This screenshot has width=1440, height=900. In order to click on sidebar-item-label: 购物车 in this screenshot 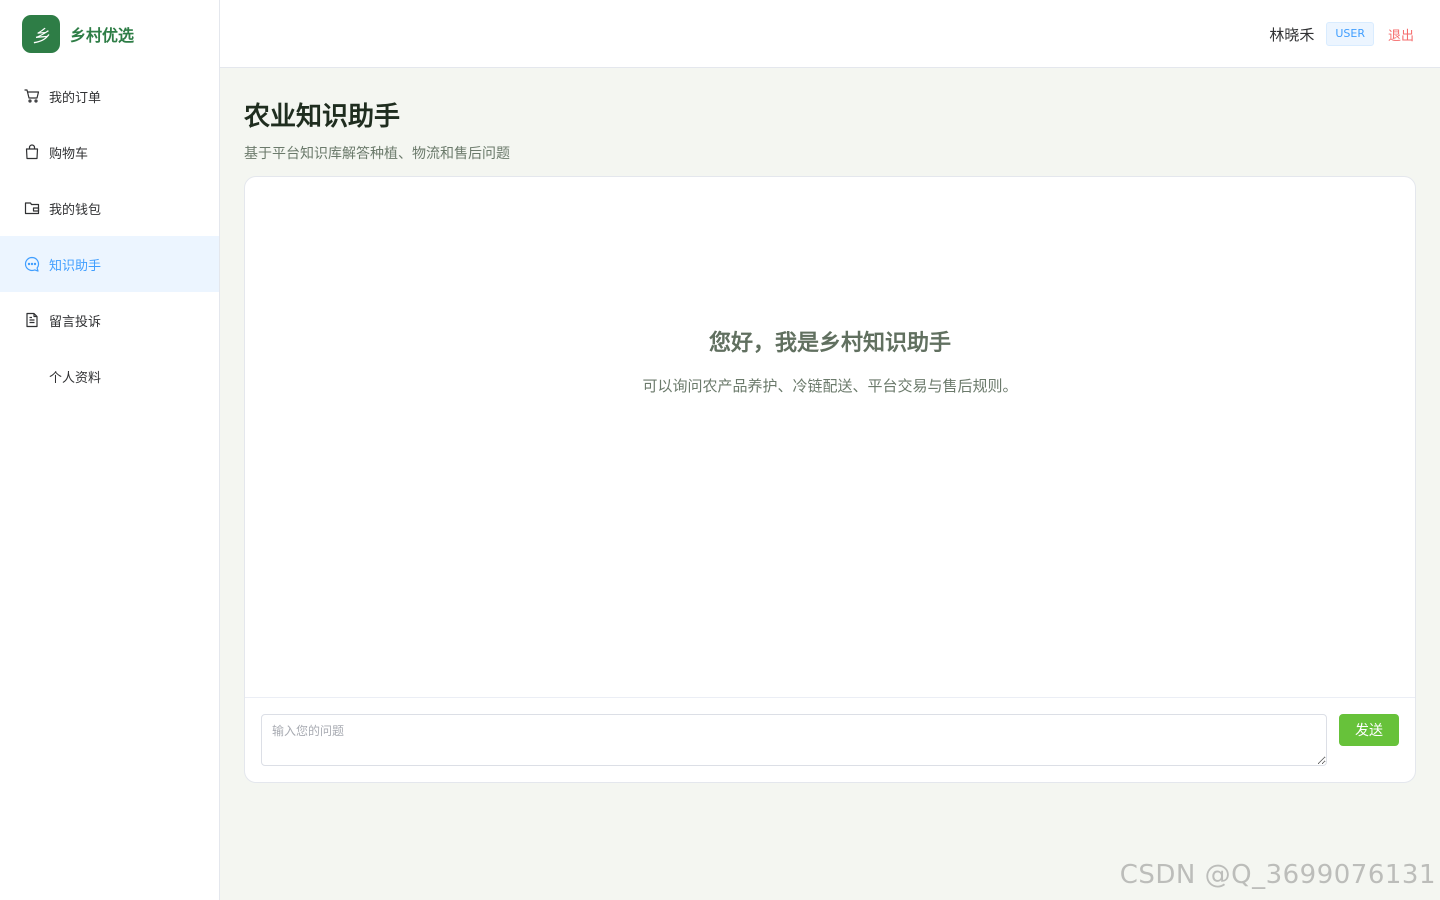, I will do `click(69, 154)`.